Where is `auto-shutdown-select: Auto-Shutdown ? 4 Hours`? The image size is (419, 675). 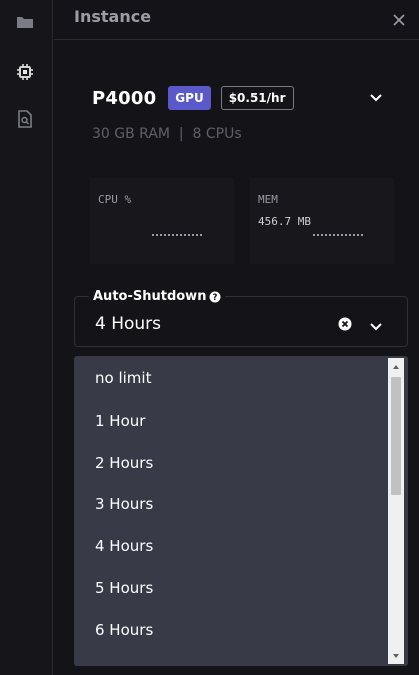
auto-shutdown-select: Auto-Shutdown ? 4 Hours is located at coordinates (241, 318).